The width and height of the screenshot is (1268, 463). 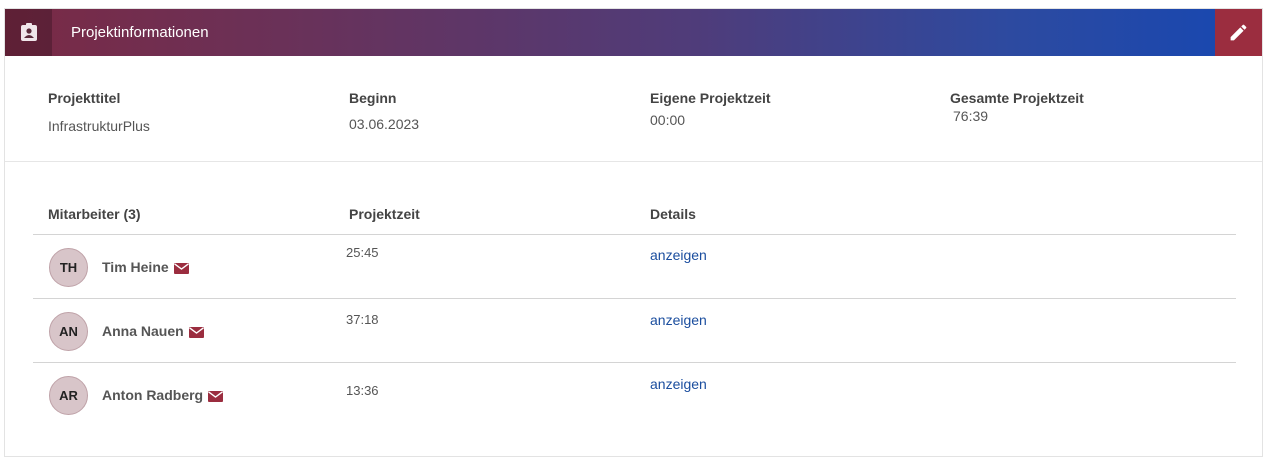 What do you see at coordinates (68, 331) in the screenshot?
I see `avatar: AN` at bounding box center [68, 331].